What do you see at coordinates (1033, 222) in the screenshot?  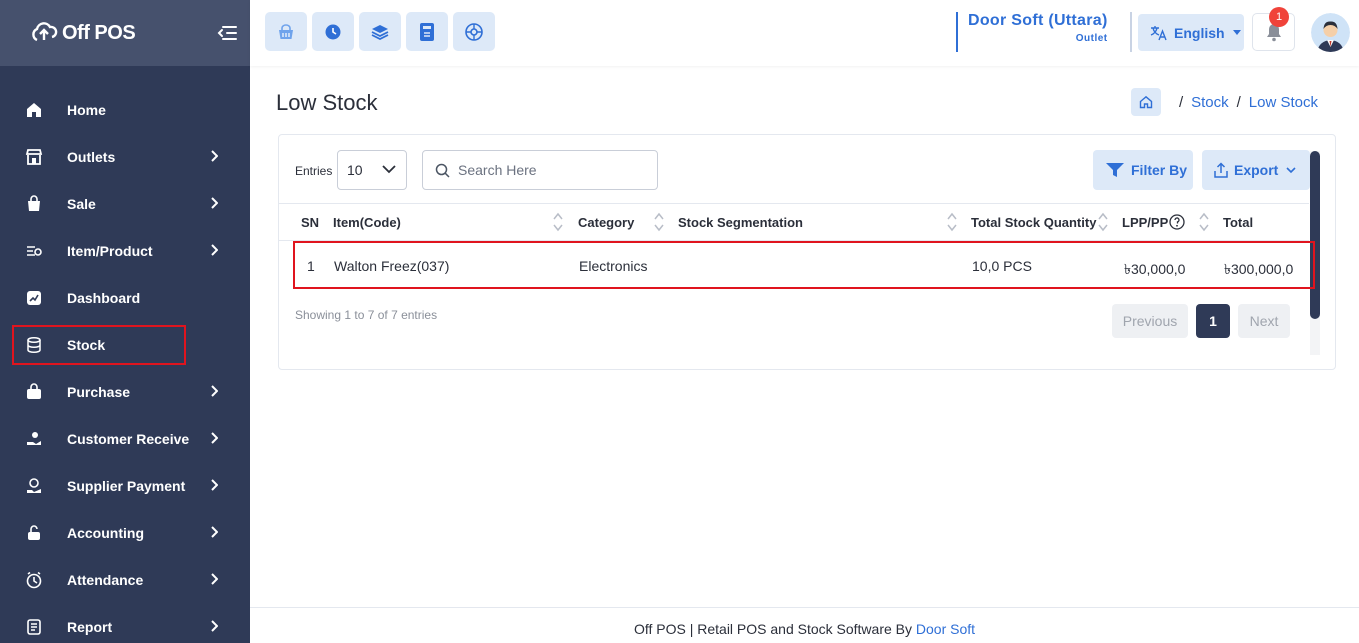 I see `column-header-total-stock-quantity: Total Stock Quantity` at bounding box center [1033, 222].